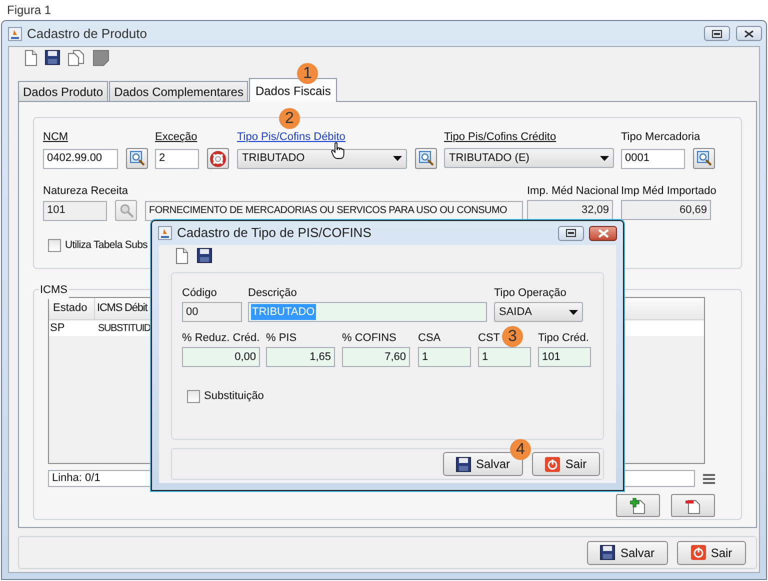 This screenshot has width=768, height=581. I want to click on input-field: 1,65, so click(300, 357).